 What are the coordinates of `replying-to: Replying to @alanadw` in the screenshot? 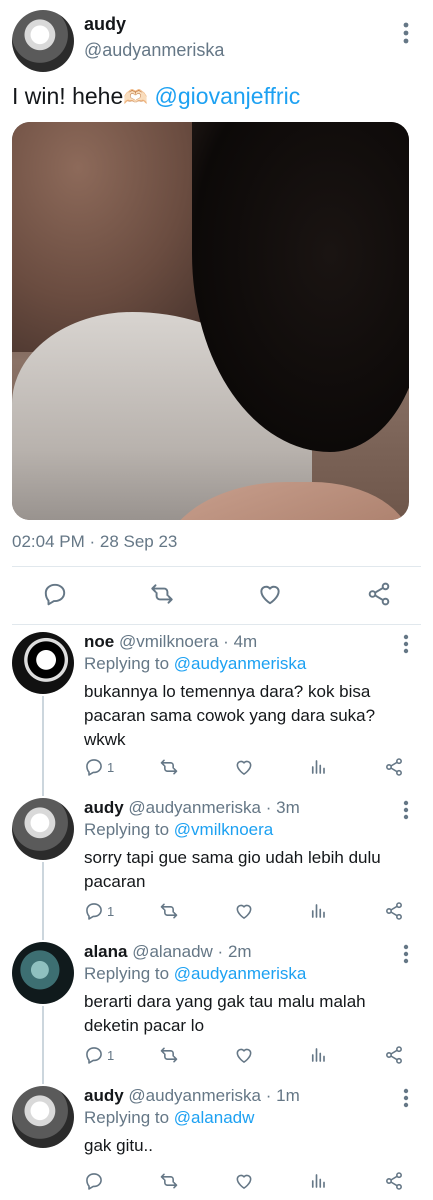 It's located at (169, 1118).